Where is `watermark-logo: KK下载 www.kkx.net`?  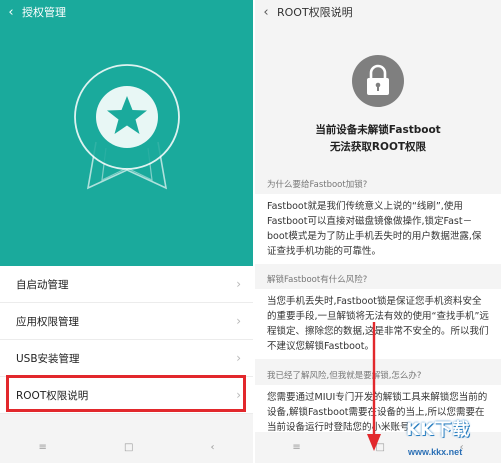
watermark-logo: KK下载 www.kkx.net is located at coordinates (449, 437).